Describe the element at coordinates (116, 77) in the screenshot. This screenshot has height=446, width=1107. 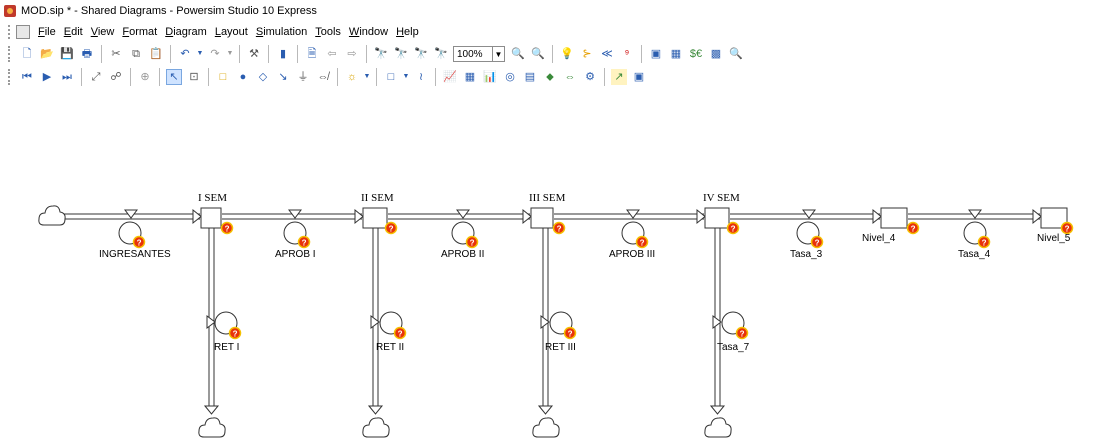
I see `scenario-icon: ☍` at that location.